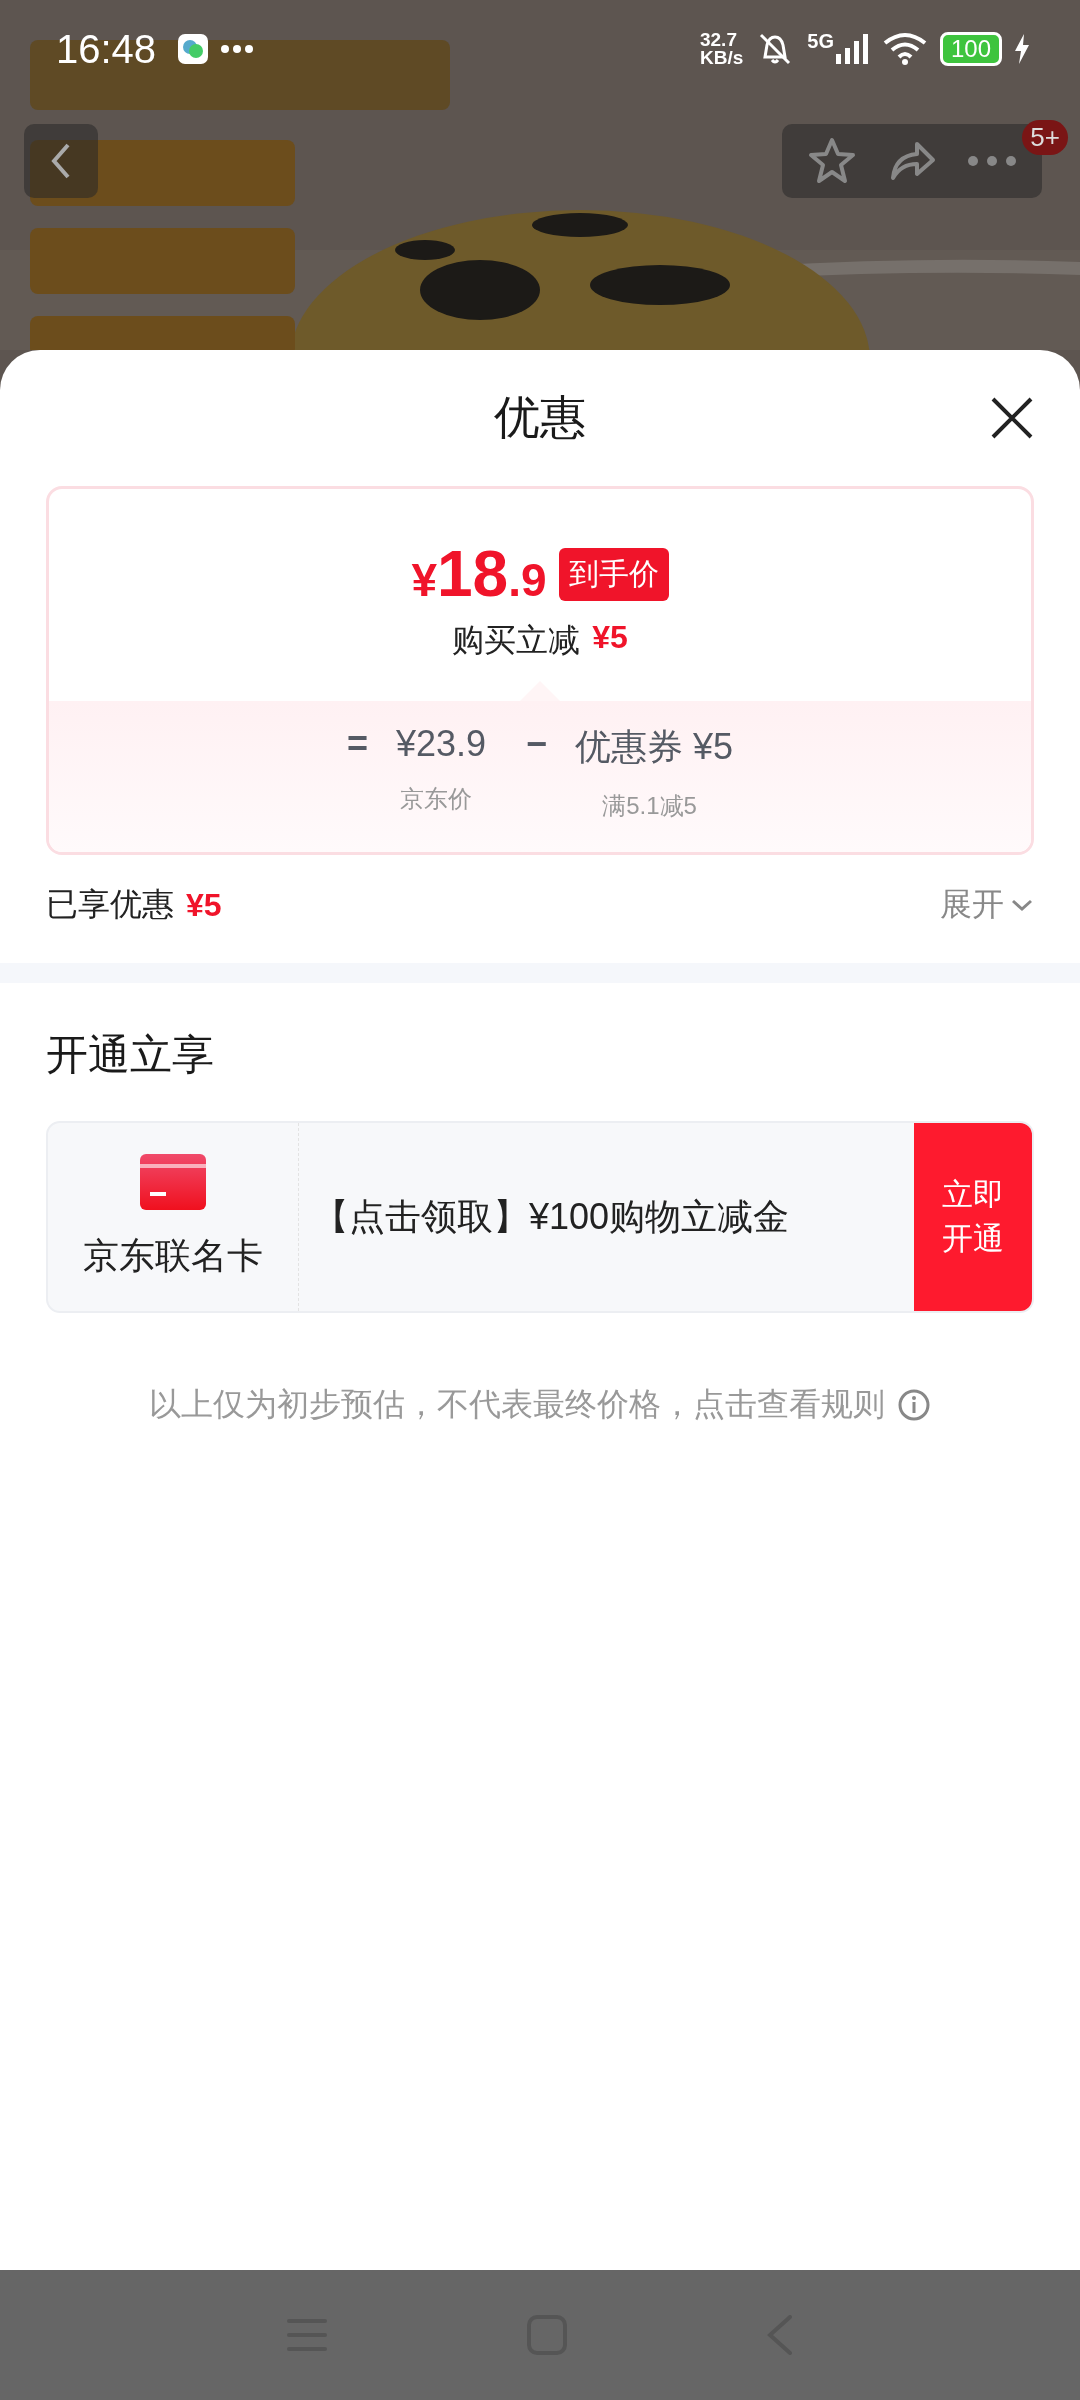  I want to click on formula-value: ¥23.9, so click(440, 744).